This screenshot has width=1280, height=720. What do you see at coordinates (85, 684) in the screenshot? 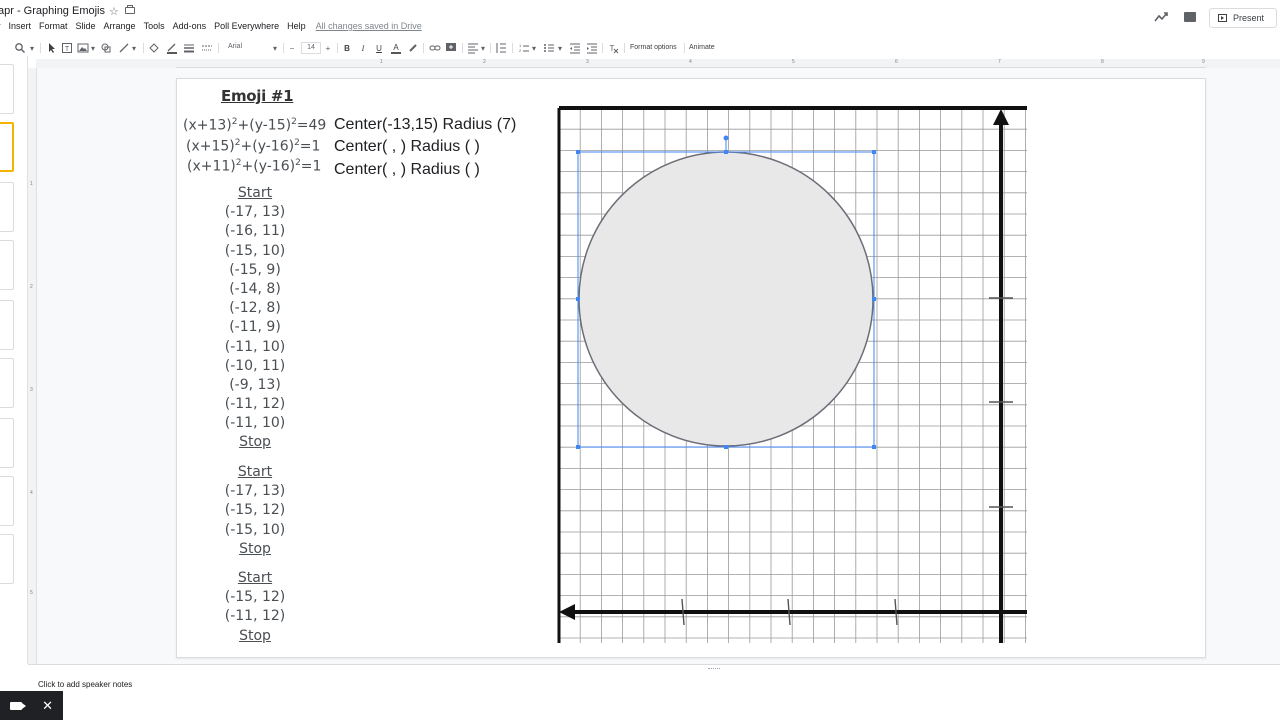
I see `speaker-notes-placeholder: Click to add speaker notes` at bounding box center [85, 684].